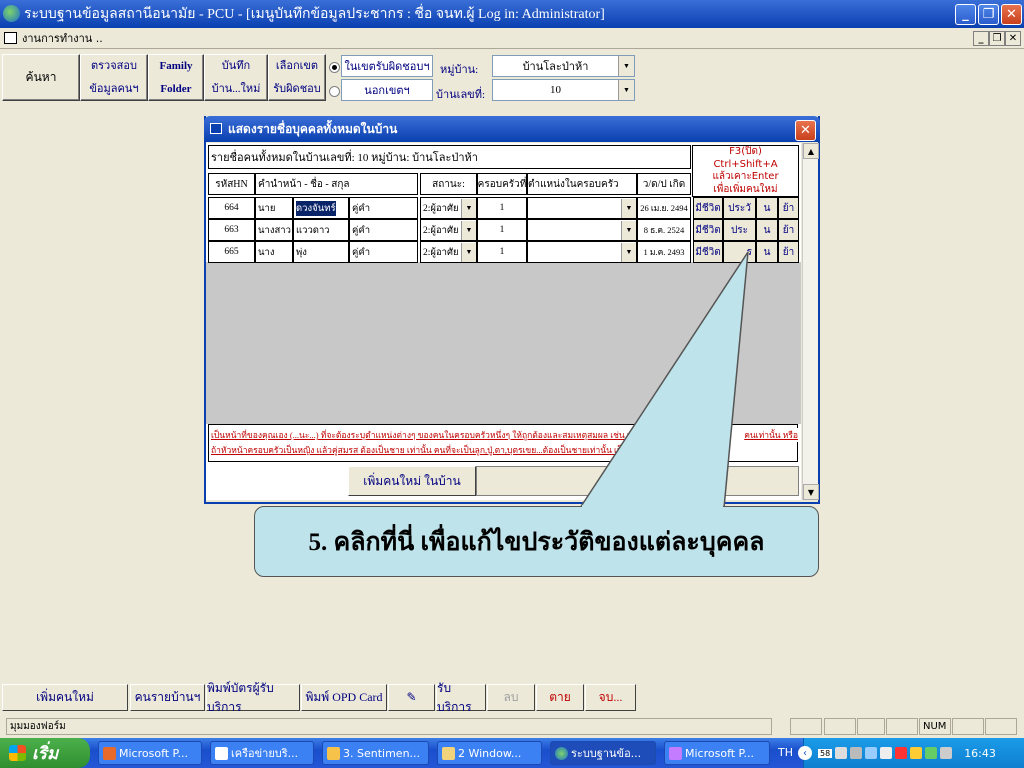 This screenshot has width=1024, height=768. I want to click on per-house-button: คนรายบ้านฯ, so click(167, 697).